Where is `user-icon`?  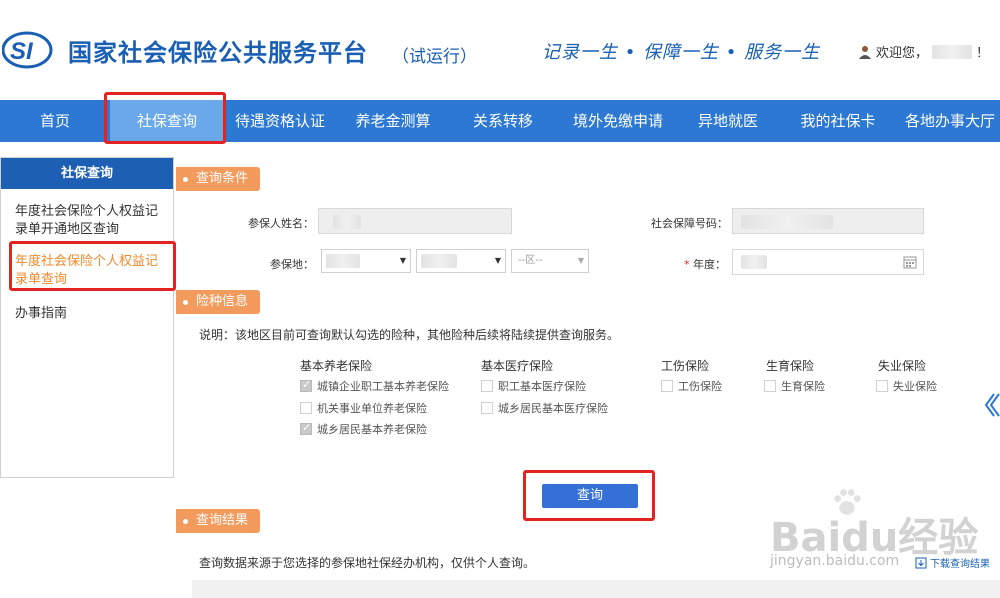
user-icon is located at coordinates (865, 52).